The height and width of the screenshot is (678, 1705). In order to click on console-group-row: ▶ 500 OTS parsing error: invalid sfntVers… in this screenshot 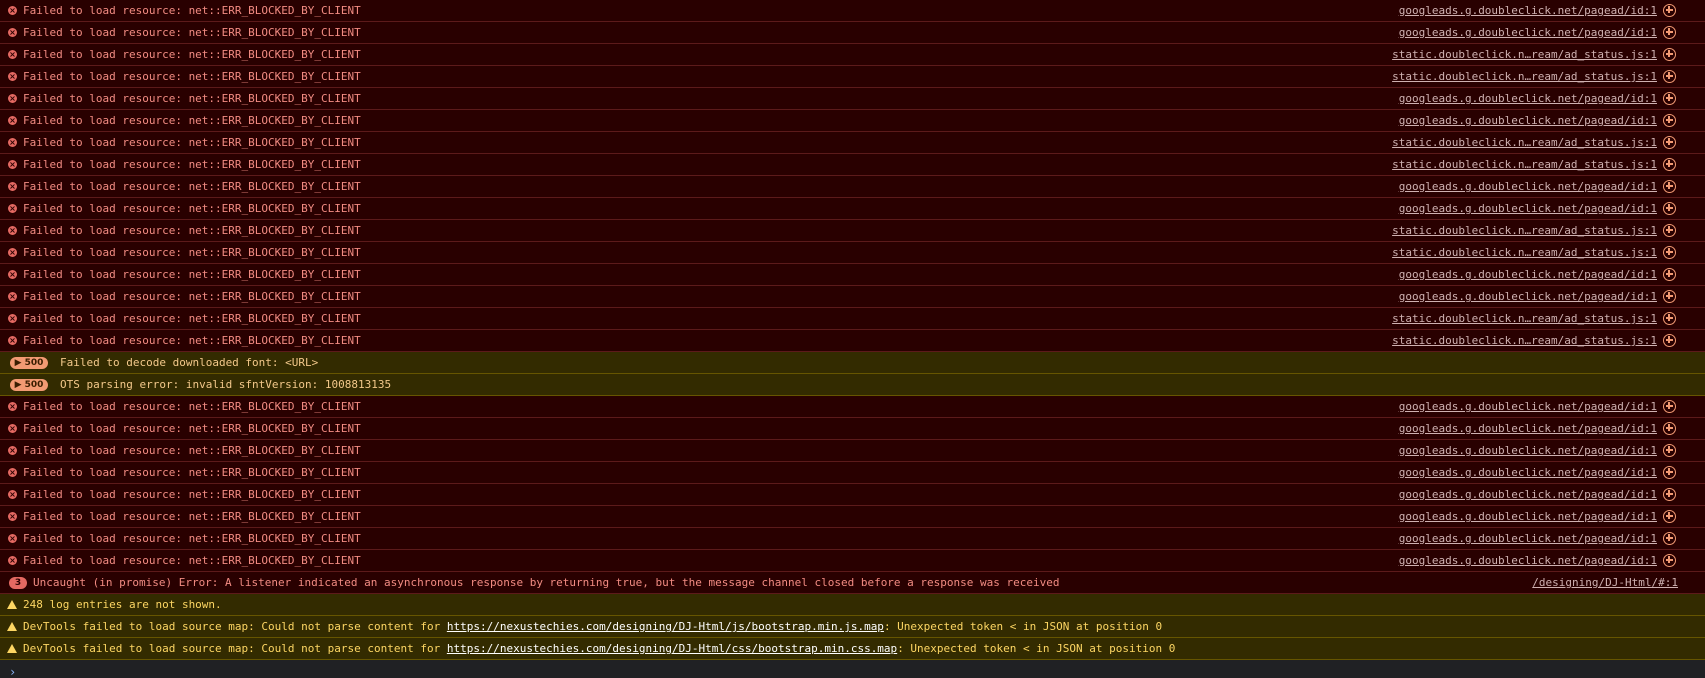, I will do `click(852, 385)`.